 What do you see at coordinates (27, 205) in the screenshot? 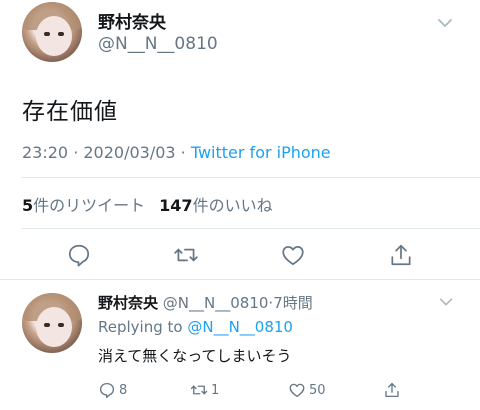
I see `retweet-count: 5` at bounding box center [27, 205].